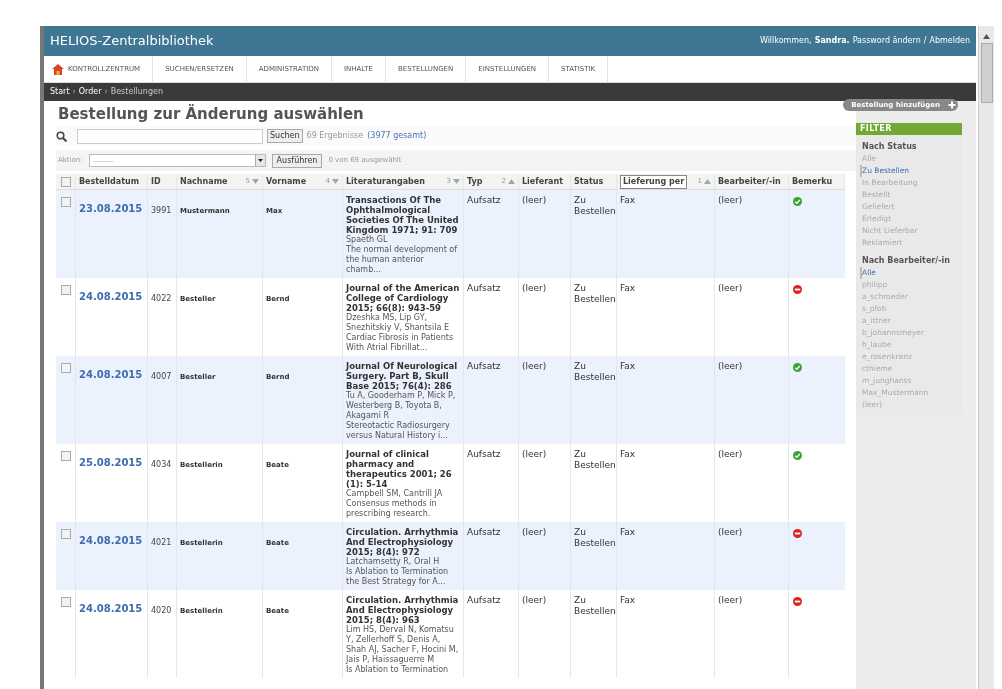 The image size is (1002, 689). I want to click on caret-icon, so click(260, 160).